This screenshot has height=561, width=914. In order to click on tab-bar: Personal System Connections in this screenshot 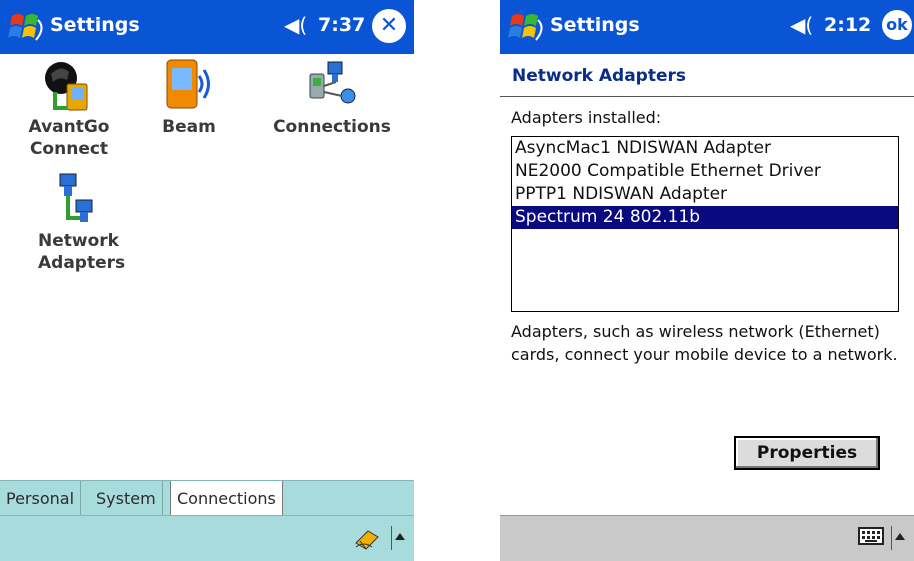, I will do `click(207, 499)`.